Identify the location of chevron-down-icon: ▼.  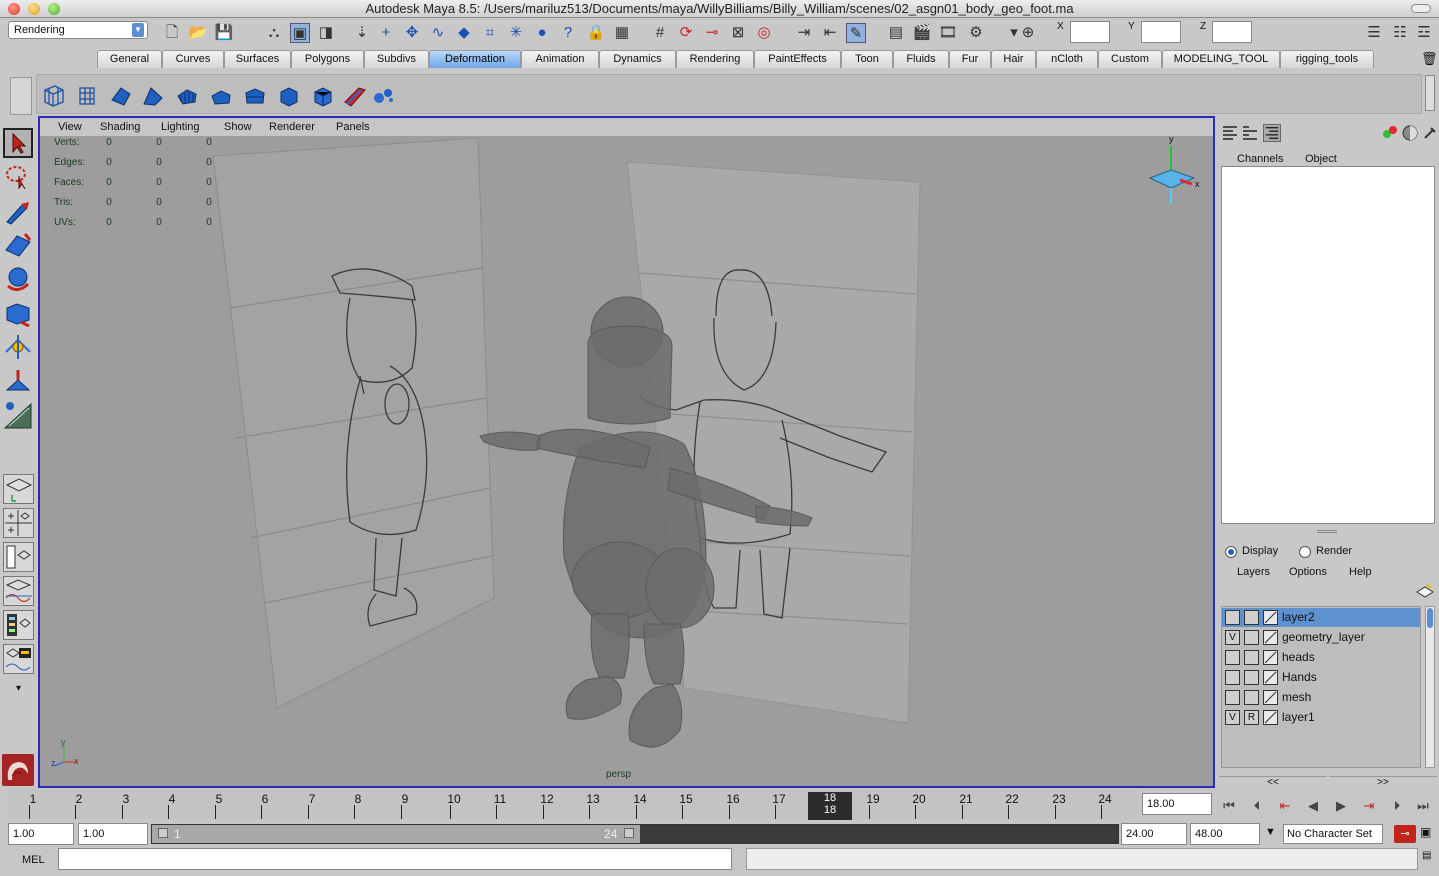
(1270, 832).